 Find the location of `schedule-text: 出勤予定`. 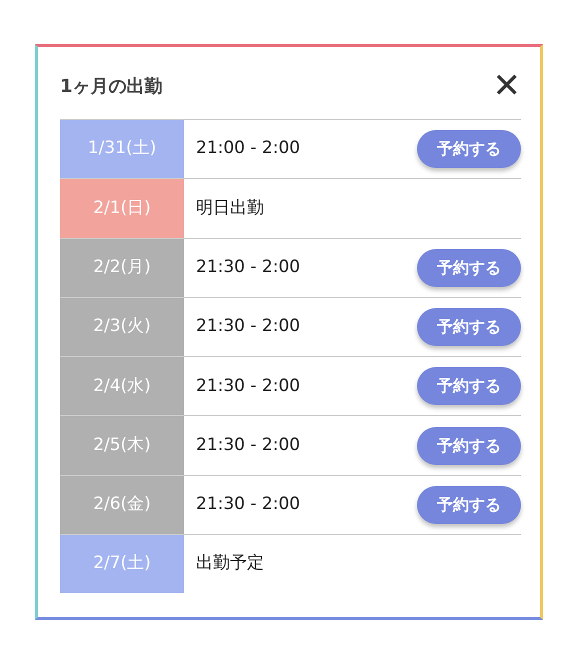

schedule-text: 出勤予定 is located at coordinates (230, 564).